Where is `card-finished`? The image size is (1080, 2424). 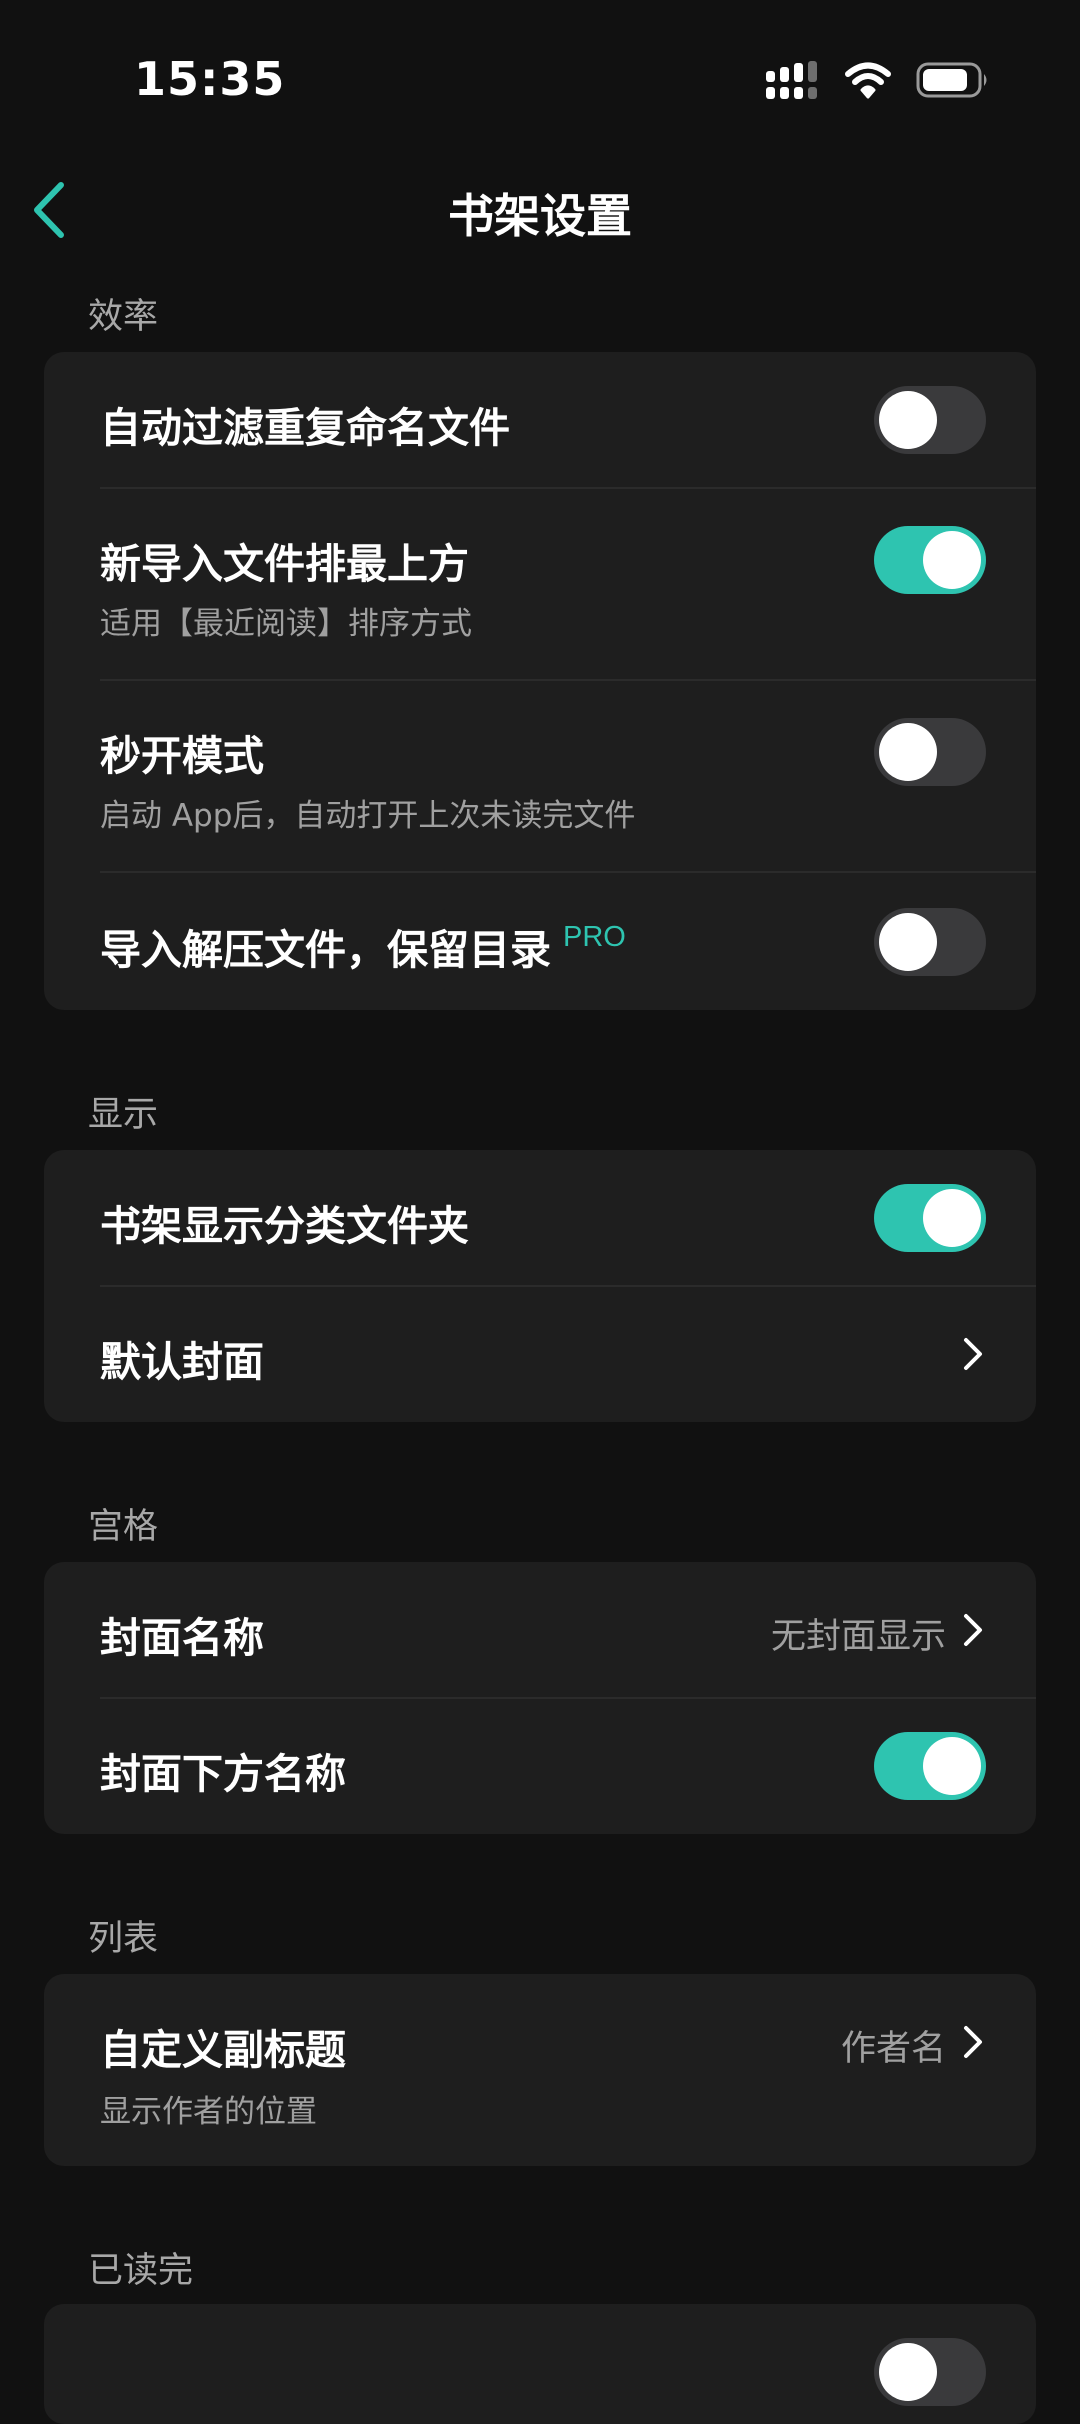
card-finished is located at coordinates (540, 2364).